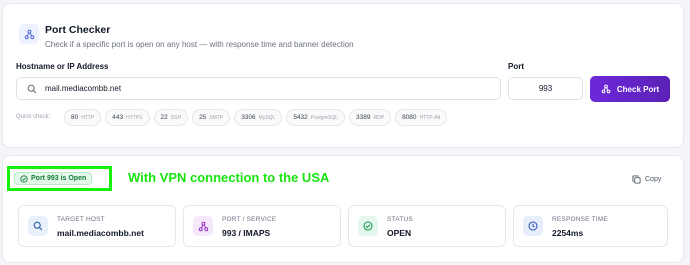  I want to click on quick-chip-80: 80 HTTP, so click(83, 117).